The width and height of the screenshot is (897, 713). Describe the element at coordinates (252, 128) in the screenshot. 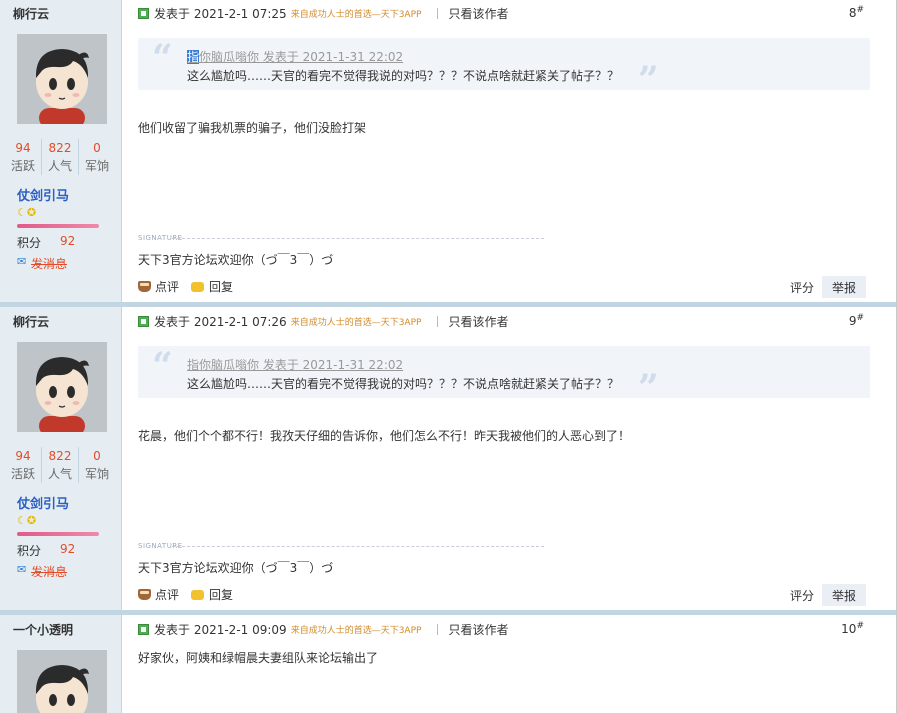

I see `post-content: 他们收留了骗我机票的骗子，他们没脸打架` at that location.